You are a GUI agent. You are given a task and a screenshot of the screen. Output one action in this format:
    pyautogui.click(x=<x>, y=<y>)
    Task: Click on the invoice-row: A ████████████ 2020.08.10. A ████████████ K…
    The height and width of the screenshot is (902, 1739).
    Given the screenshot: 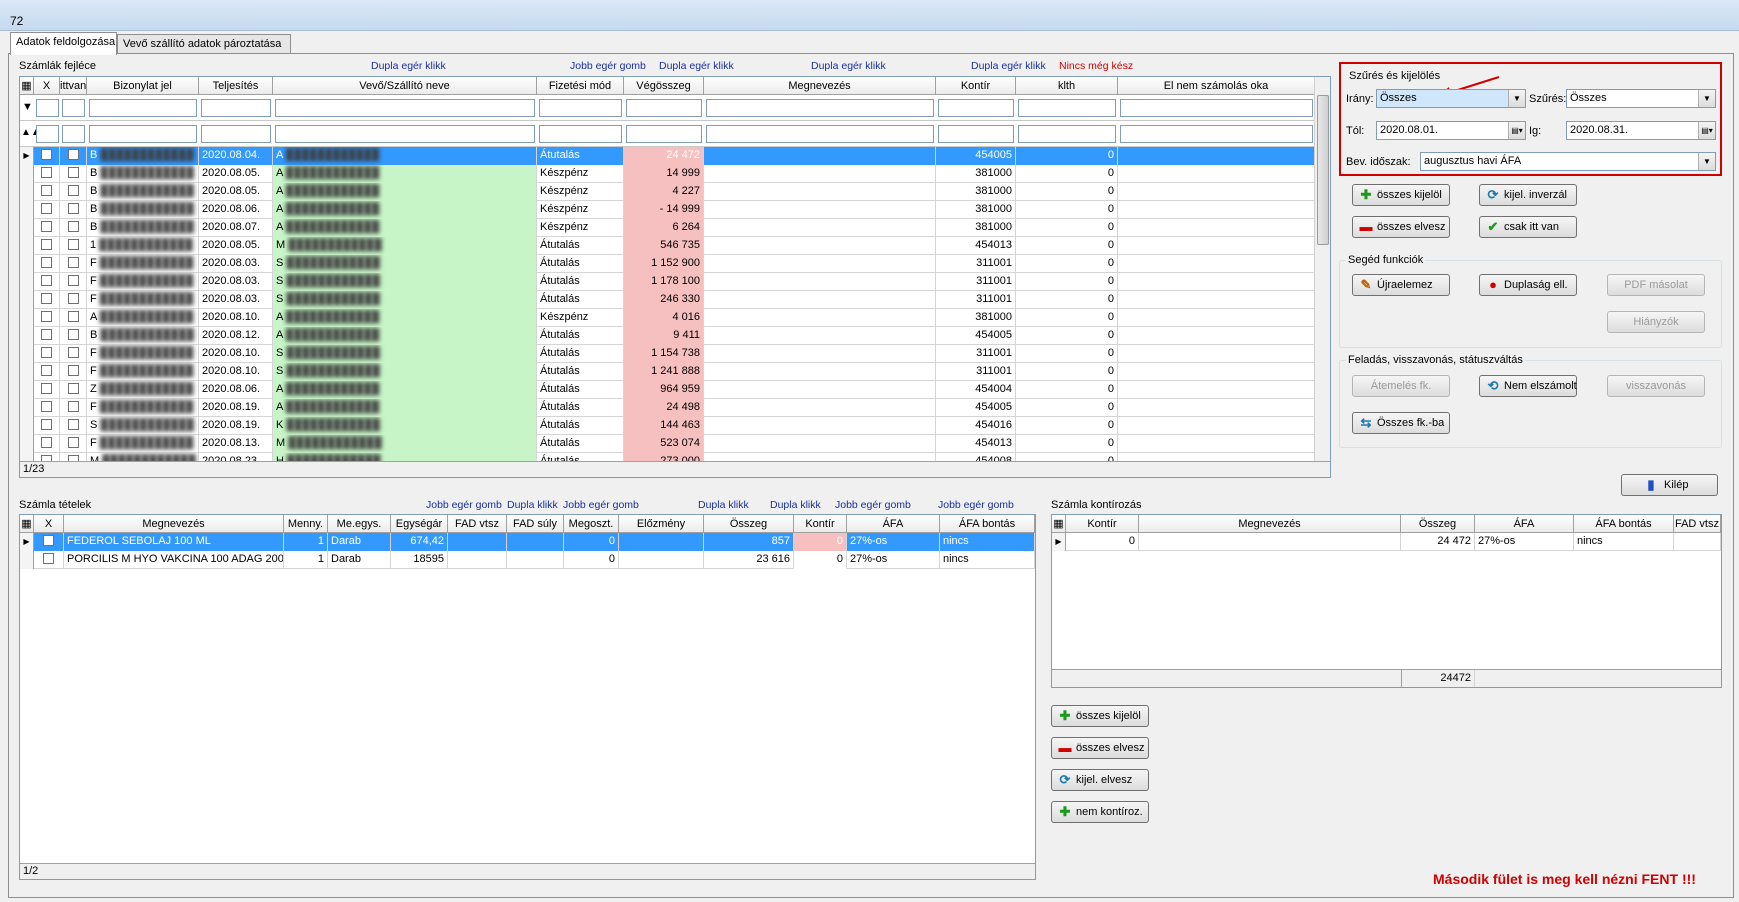 What is the action you would take?
    pyautogui.click(x=667, y=318)
    